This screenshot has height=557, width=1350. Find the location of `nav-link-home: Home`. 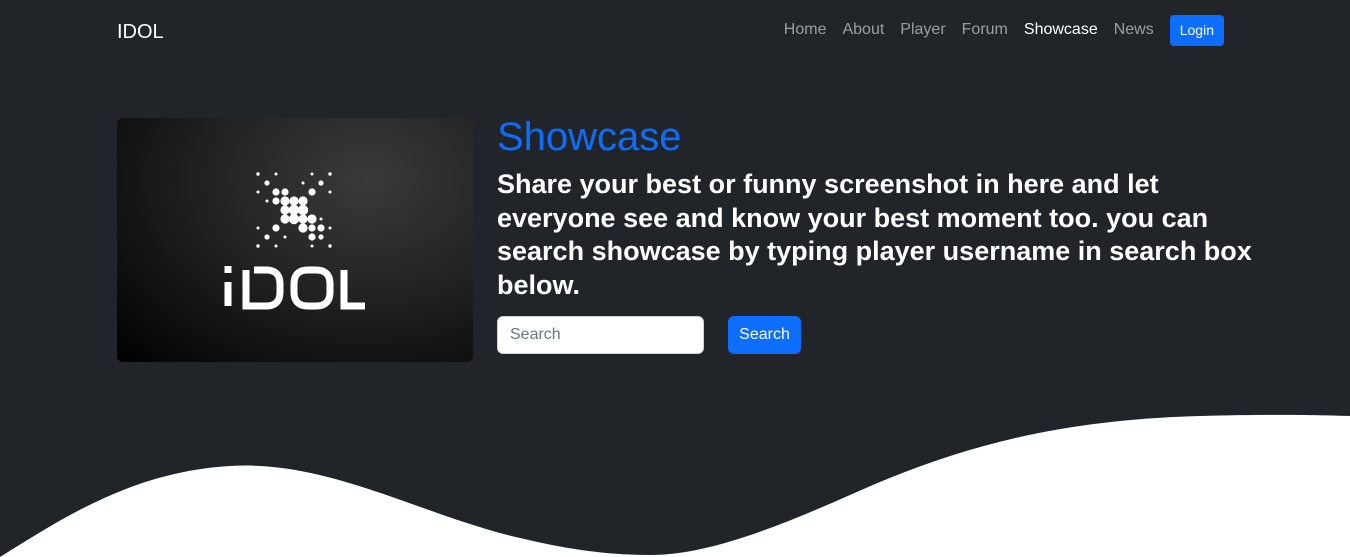

nav-link-home: Home is located at coordinates (805, 30).